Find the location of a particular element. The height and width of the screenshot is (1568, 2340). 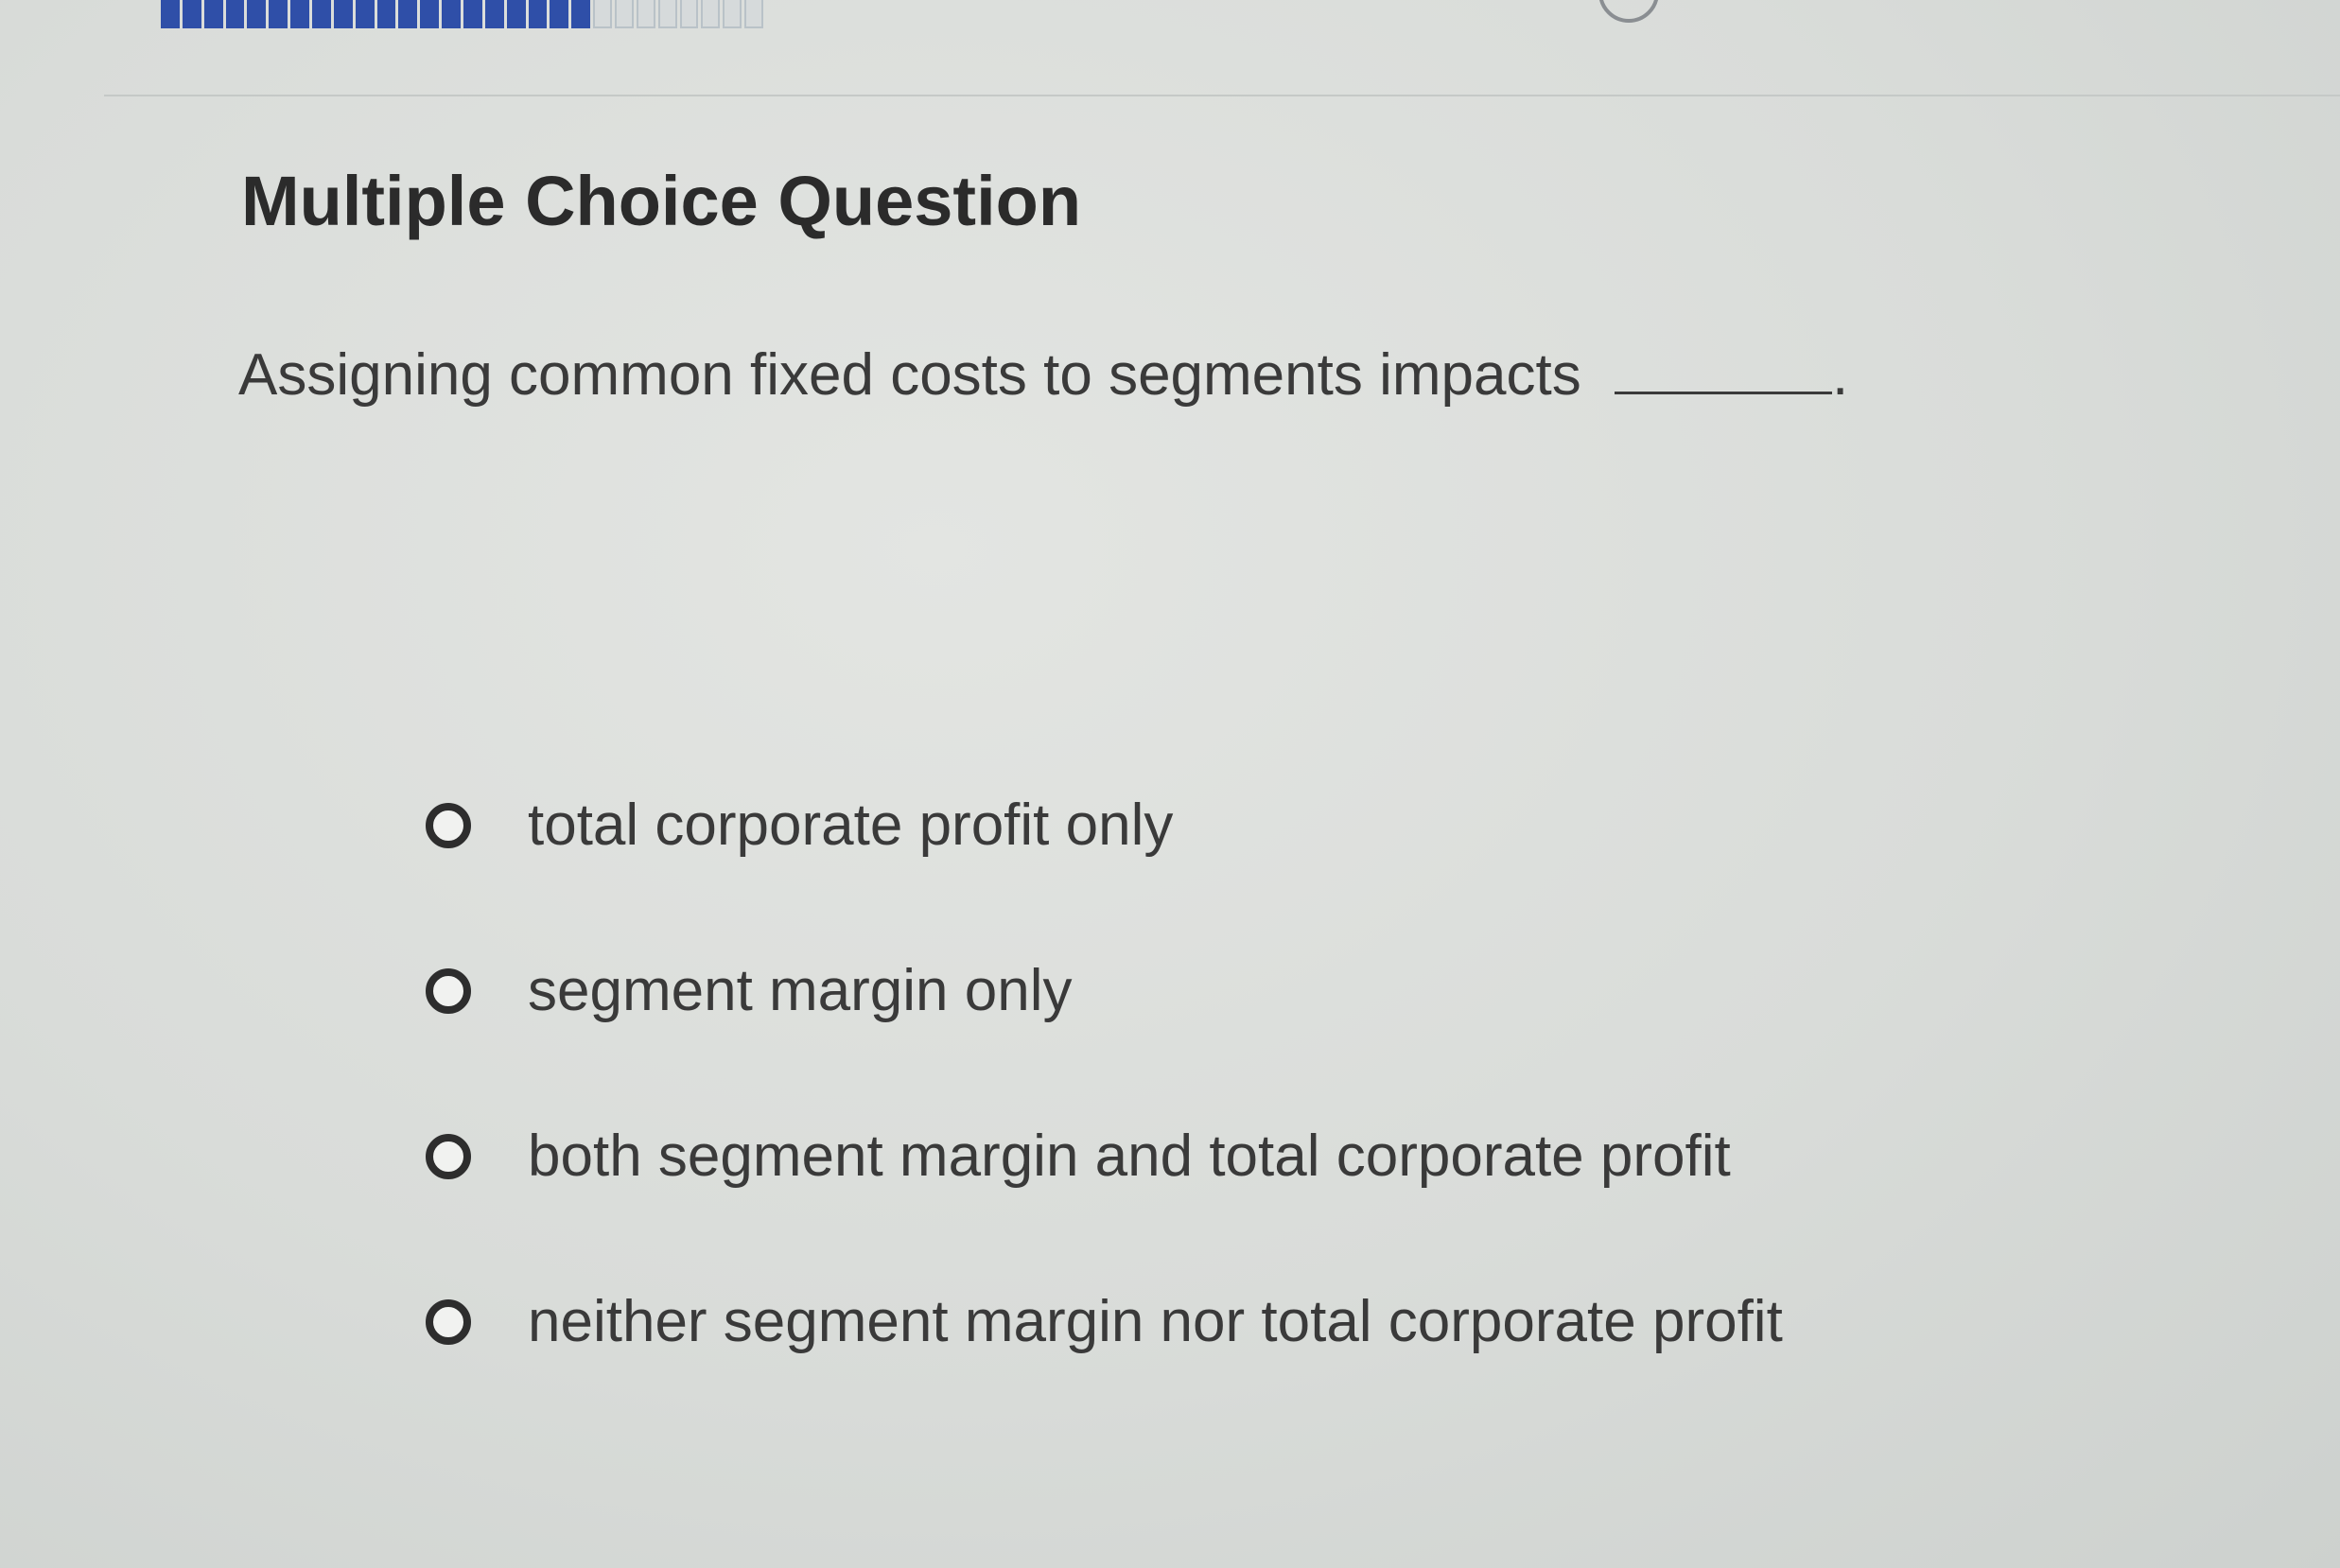

progress-strip is located at coordinates (1170, 21).